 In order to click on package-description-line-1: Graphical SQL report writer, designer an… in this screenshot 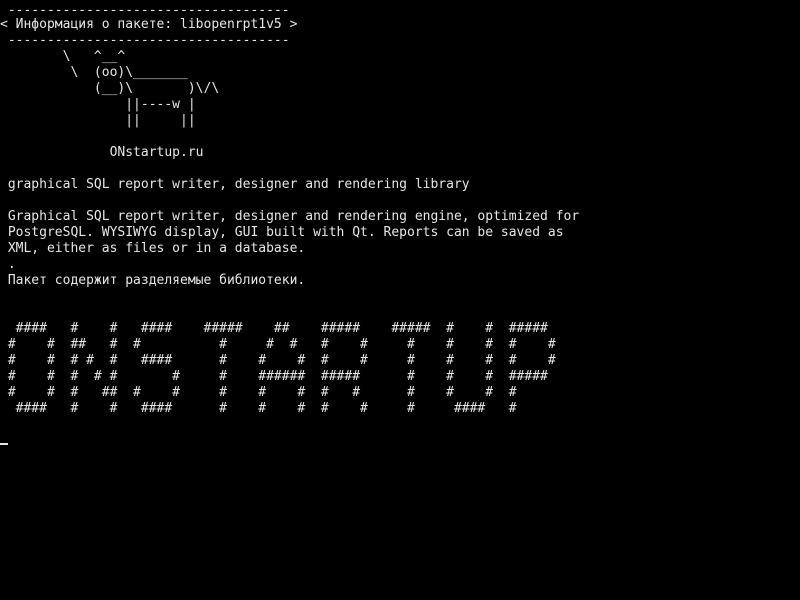, I will do `click(290, 216)`.